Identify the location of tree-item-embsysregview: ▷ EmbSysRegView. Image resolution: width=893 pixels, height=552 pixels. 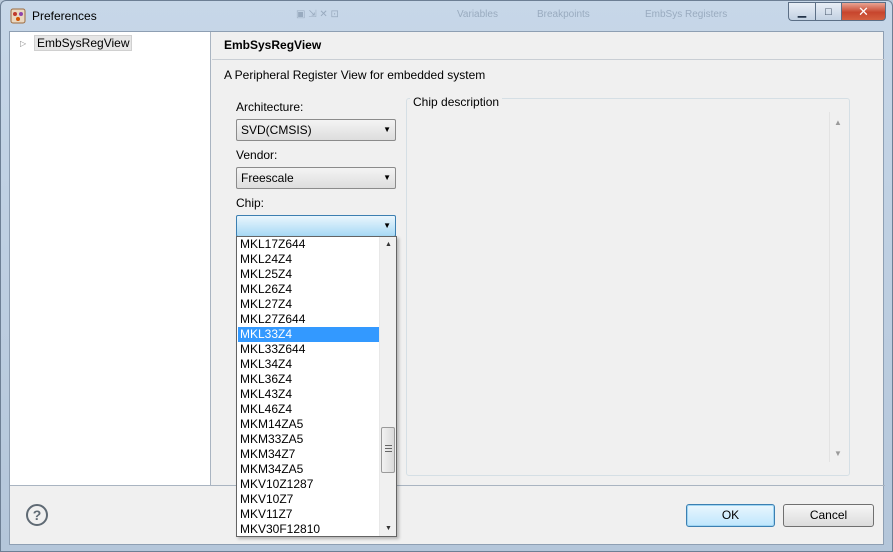
(76, 43).